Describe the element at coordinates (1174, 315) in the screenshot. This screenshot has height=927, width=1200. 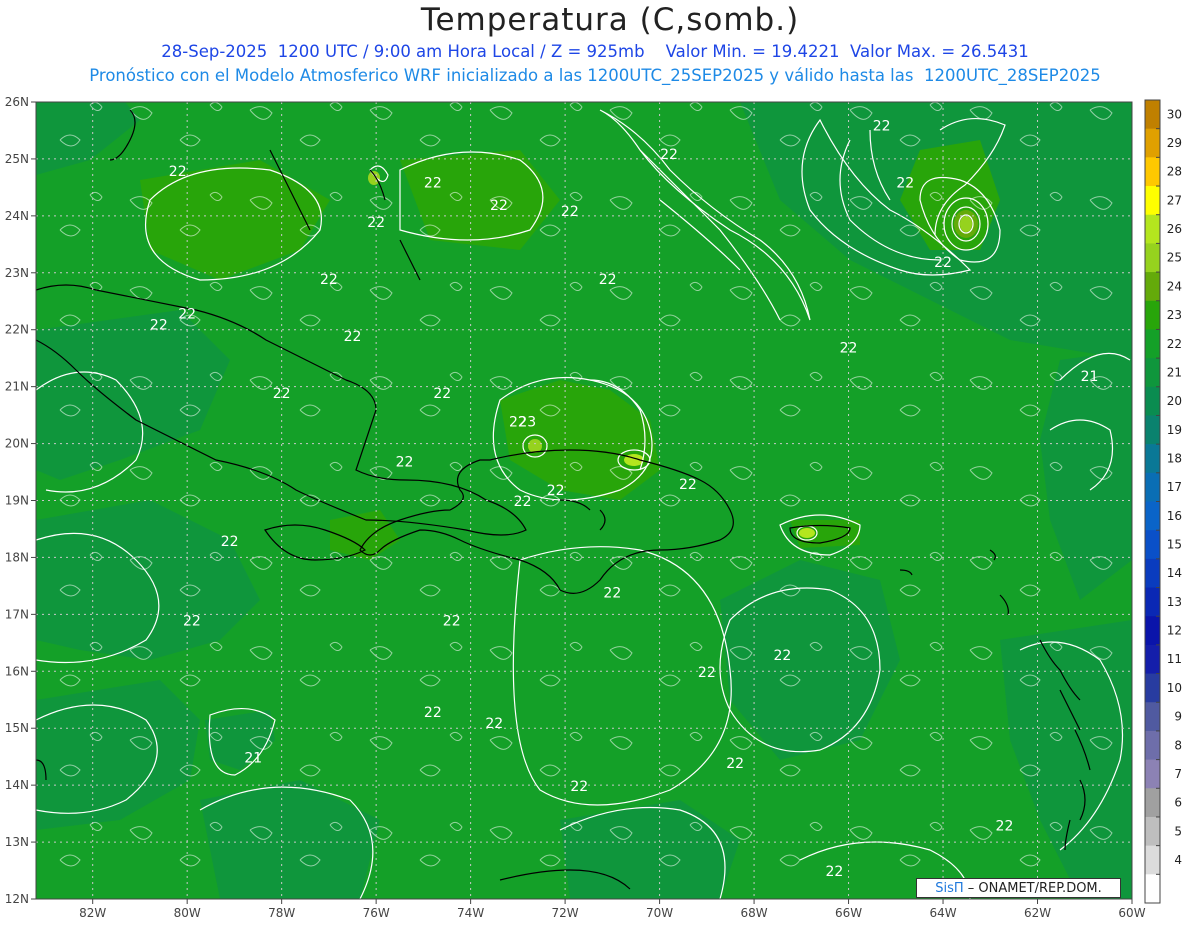
I see `colorbar-label: 23` at that location.